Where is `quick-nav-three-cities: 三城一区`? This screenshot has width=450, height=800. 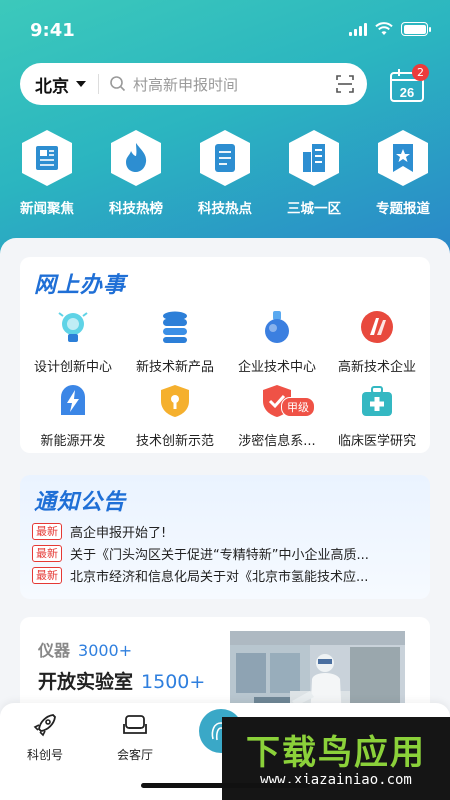
quick-nav-three-cities: 三城一区 is located at coordinates (314, 172).